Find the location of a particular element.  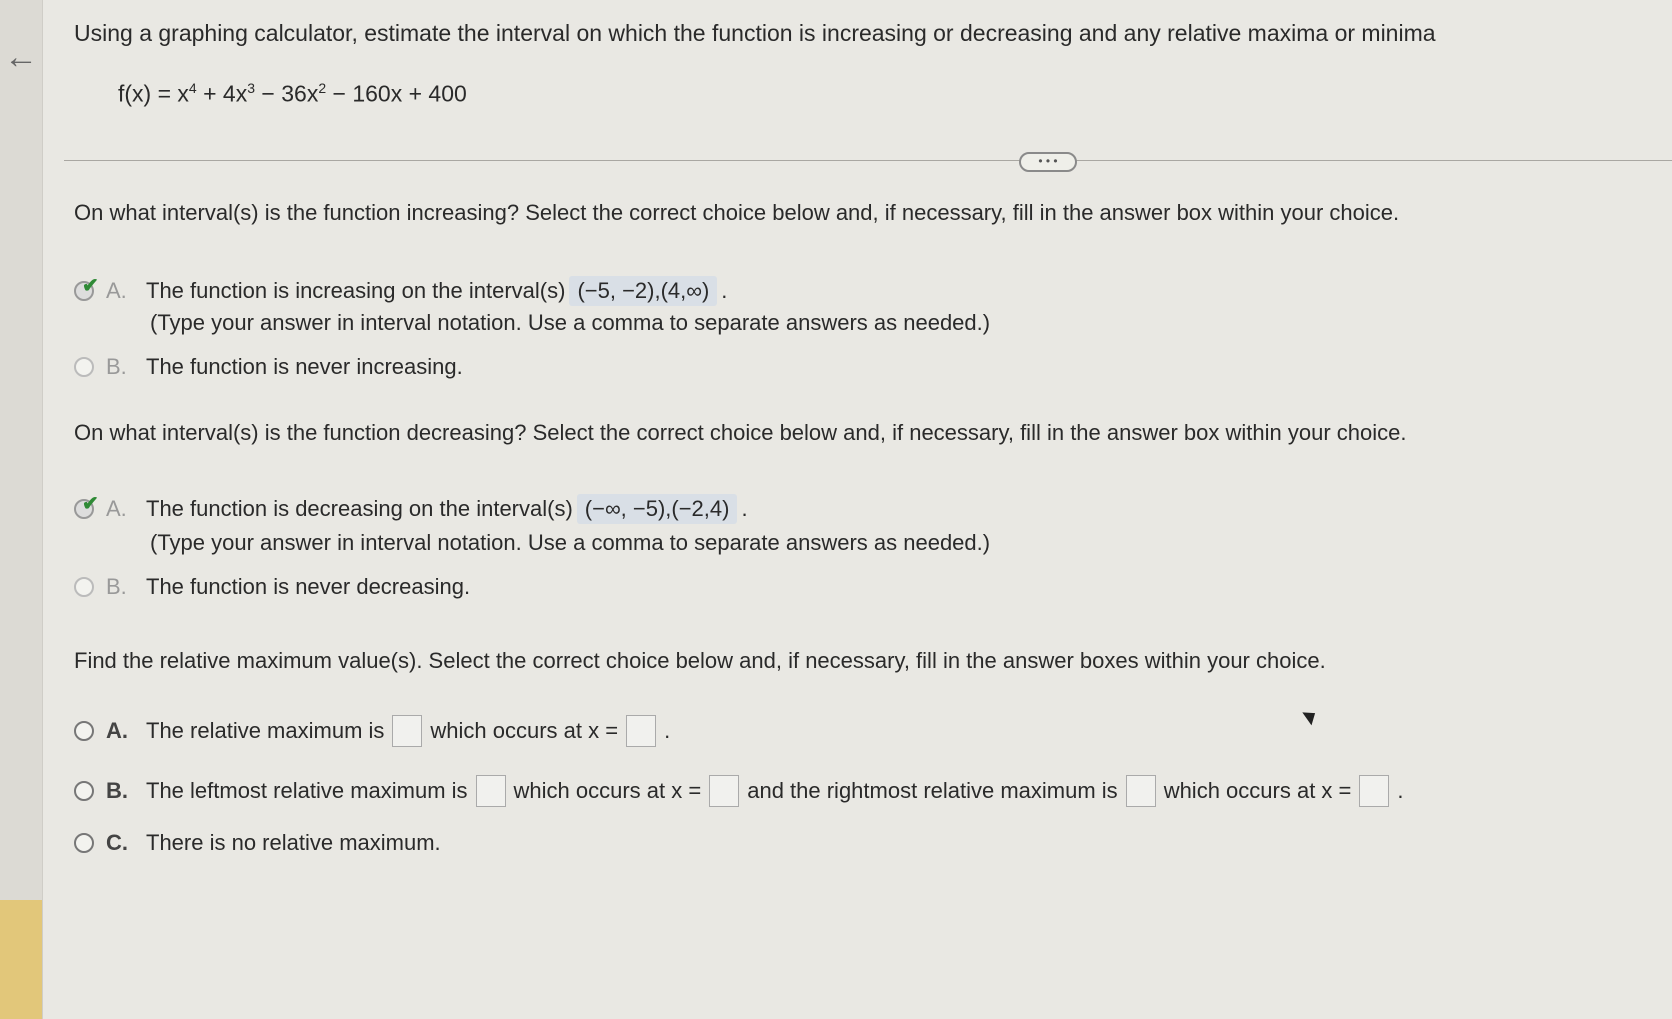

answer-box-decreasing: (−∞, −5),(−2,4) is located at coordinates (657, 509).